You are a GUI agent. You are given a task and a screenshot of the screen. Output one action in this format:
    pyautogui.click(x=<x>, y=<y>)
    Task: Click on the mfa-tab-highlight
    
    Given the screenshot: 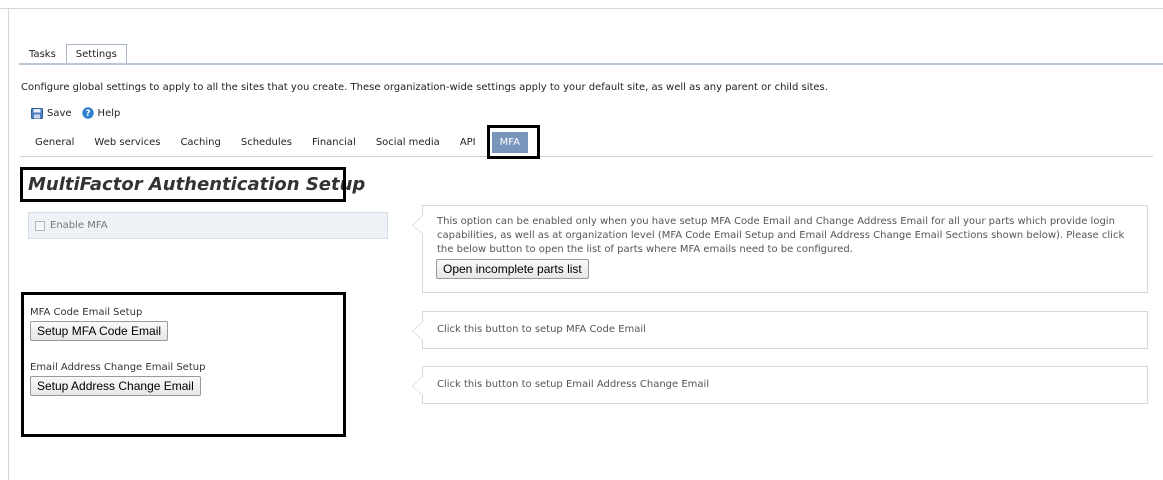 What is the action you would take?
    pyautogui.click(x=513, y=142)
    